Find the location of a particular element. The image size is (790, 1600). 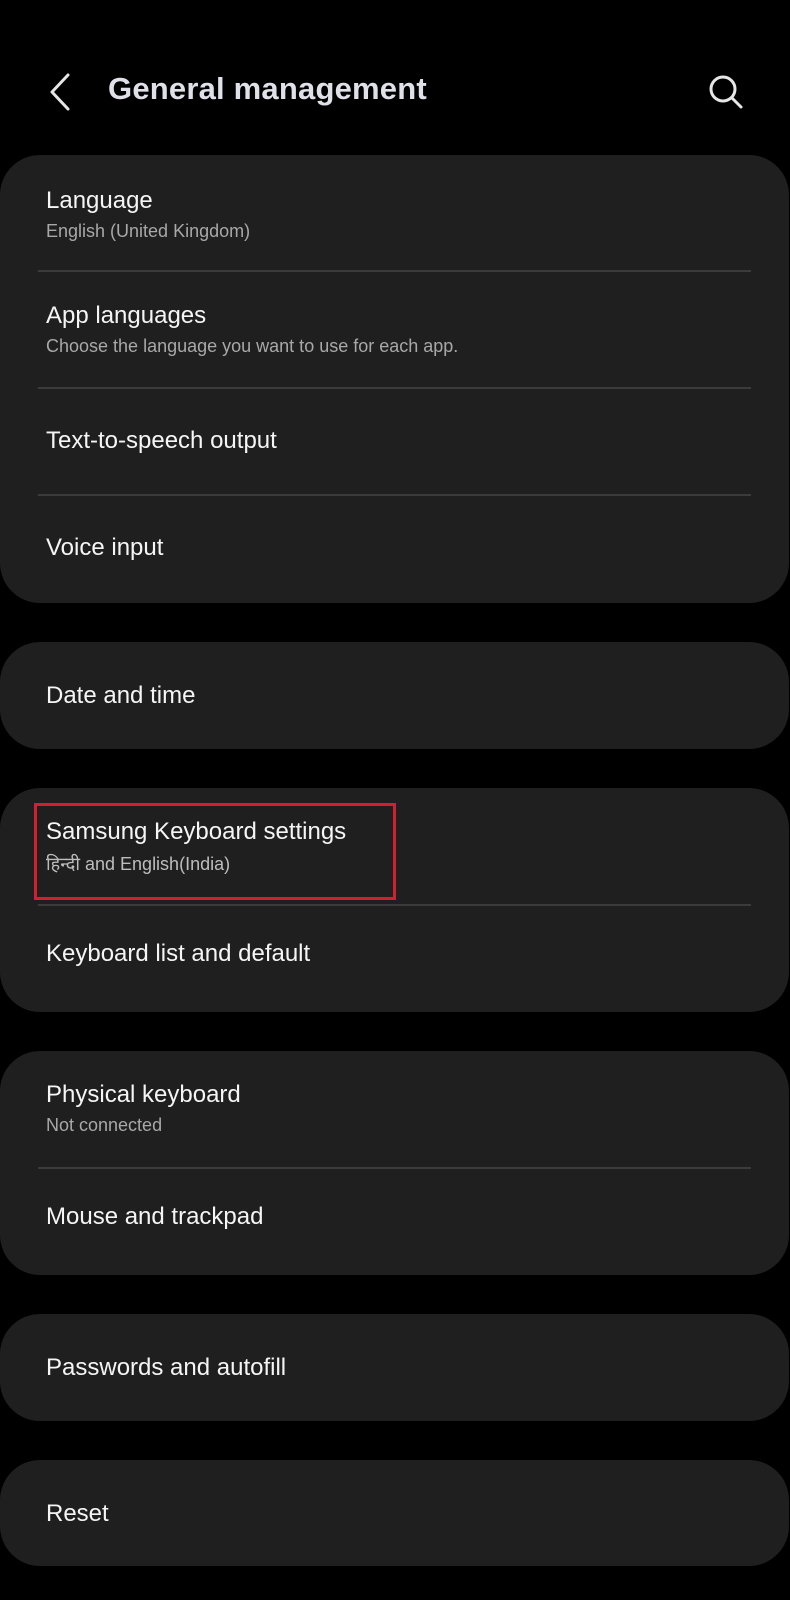

chevron-left-icon is located at coordinates (60, 92).